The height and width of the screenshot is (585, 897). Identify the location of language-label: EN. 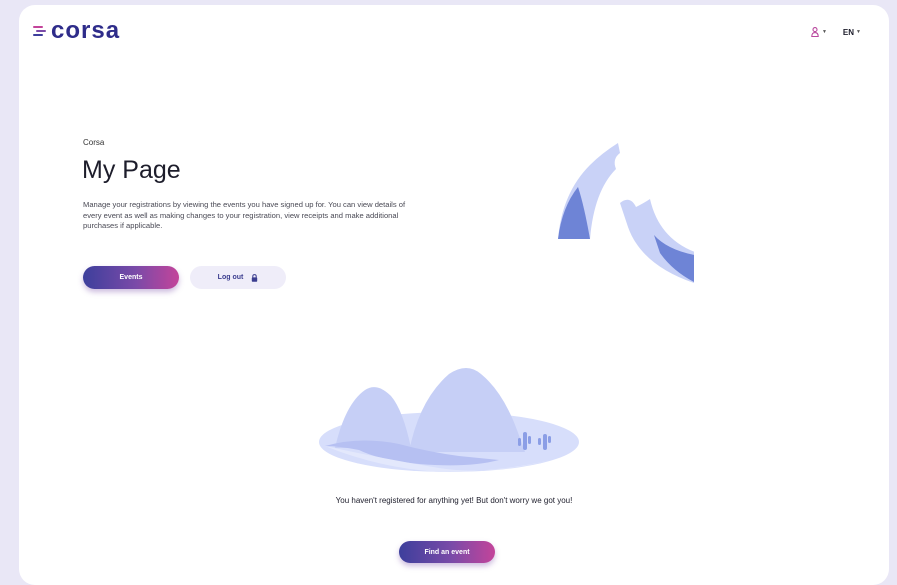
(848, 32).